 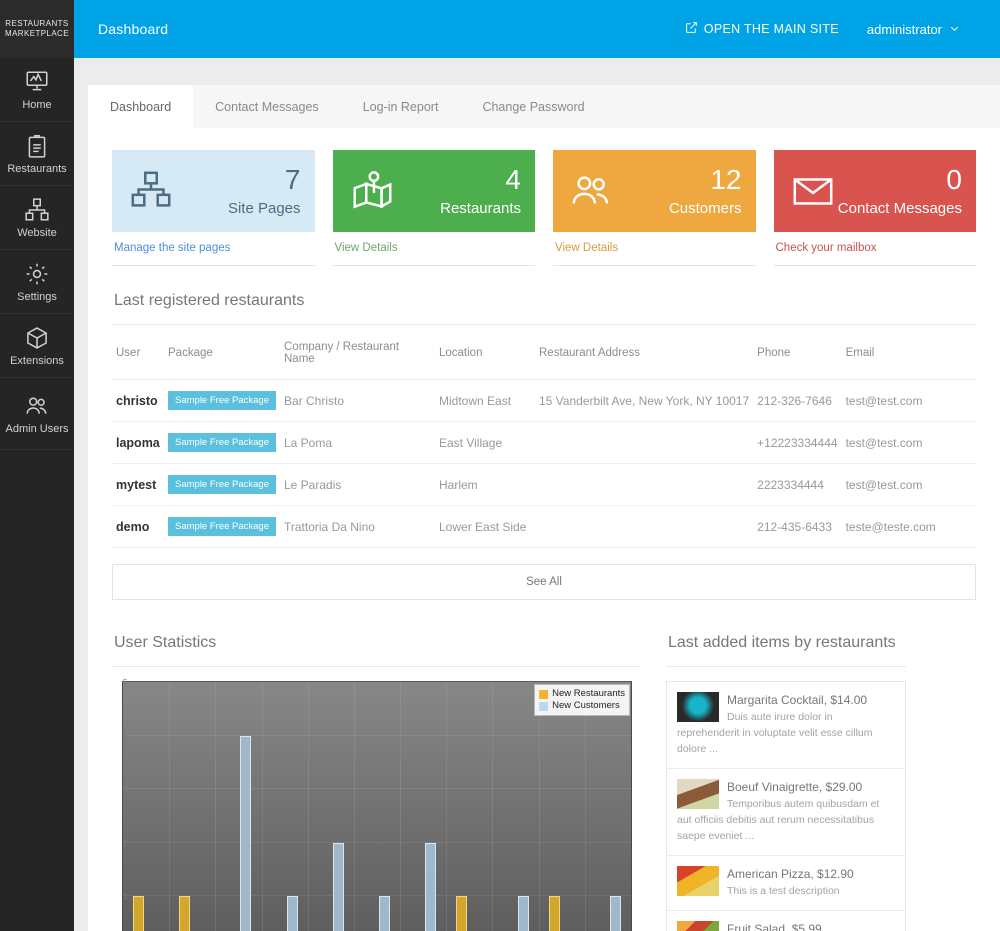 I want to click on cube-icon, so click(x=37, y=338).